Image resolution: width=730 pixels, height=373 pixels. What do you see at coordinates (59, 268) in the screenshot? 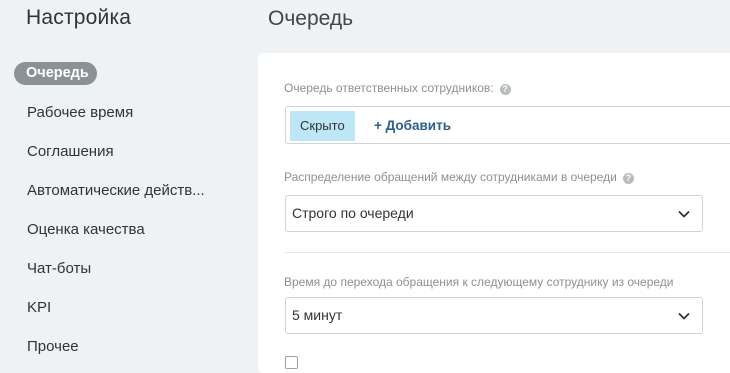
I see `sidebar-item-chat-bots: Чат-боты` at bounding box center [59, 268].